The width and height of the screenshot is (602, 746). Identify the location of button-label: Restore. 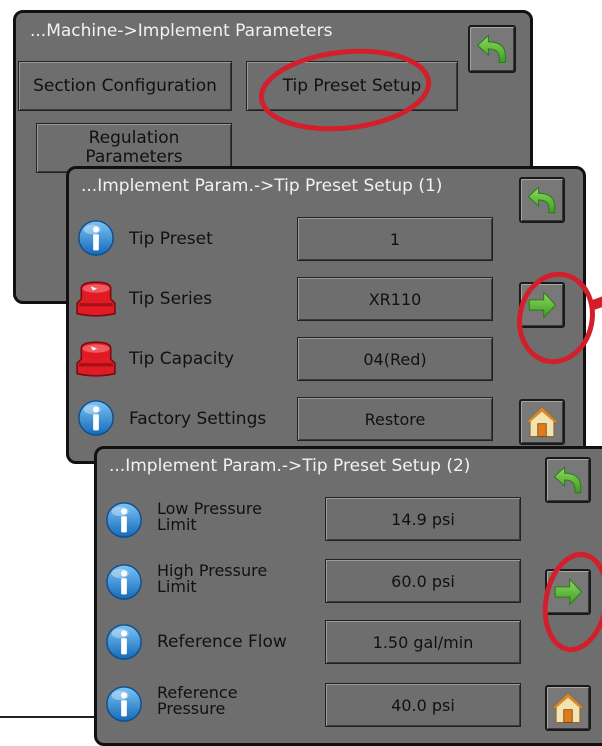
(395, 419).